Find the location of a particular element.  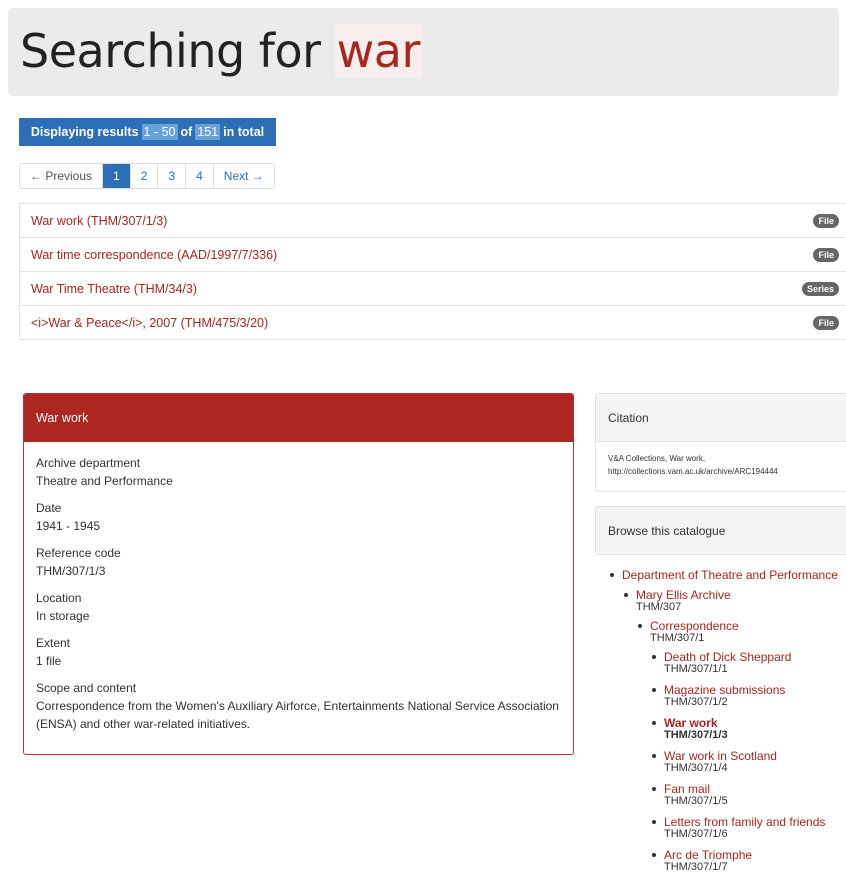

tree-code: THM/307/1/5 is located at coordinates (696, 801).